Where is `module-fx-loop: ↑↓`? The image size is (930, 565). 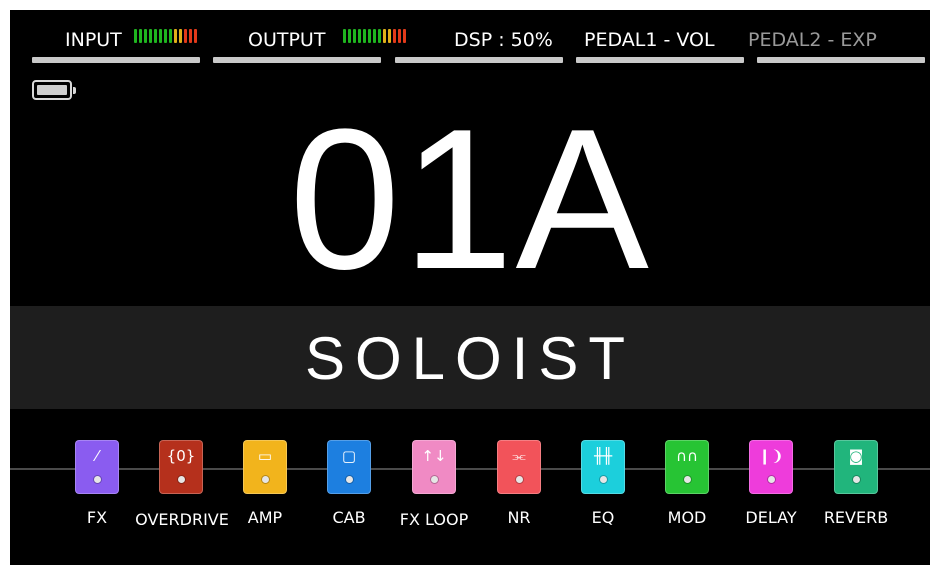
module-fx-loop: ↑↓ is located at coordinates (434, 467).